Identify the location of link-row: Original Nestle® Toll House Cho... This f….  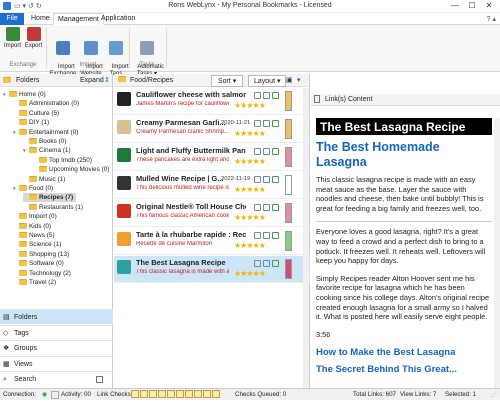
(212, 213).